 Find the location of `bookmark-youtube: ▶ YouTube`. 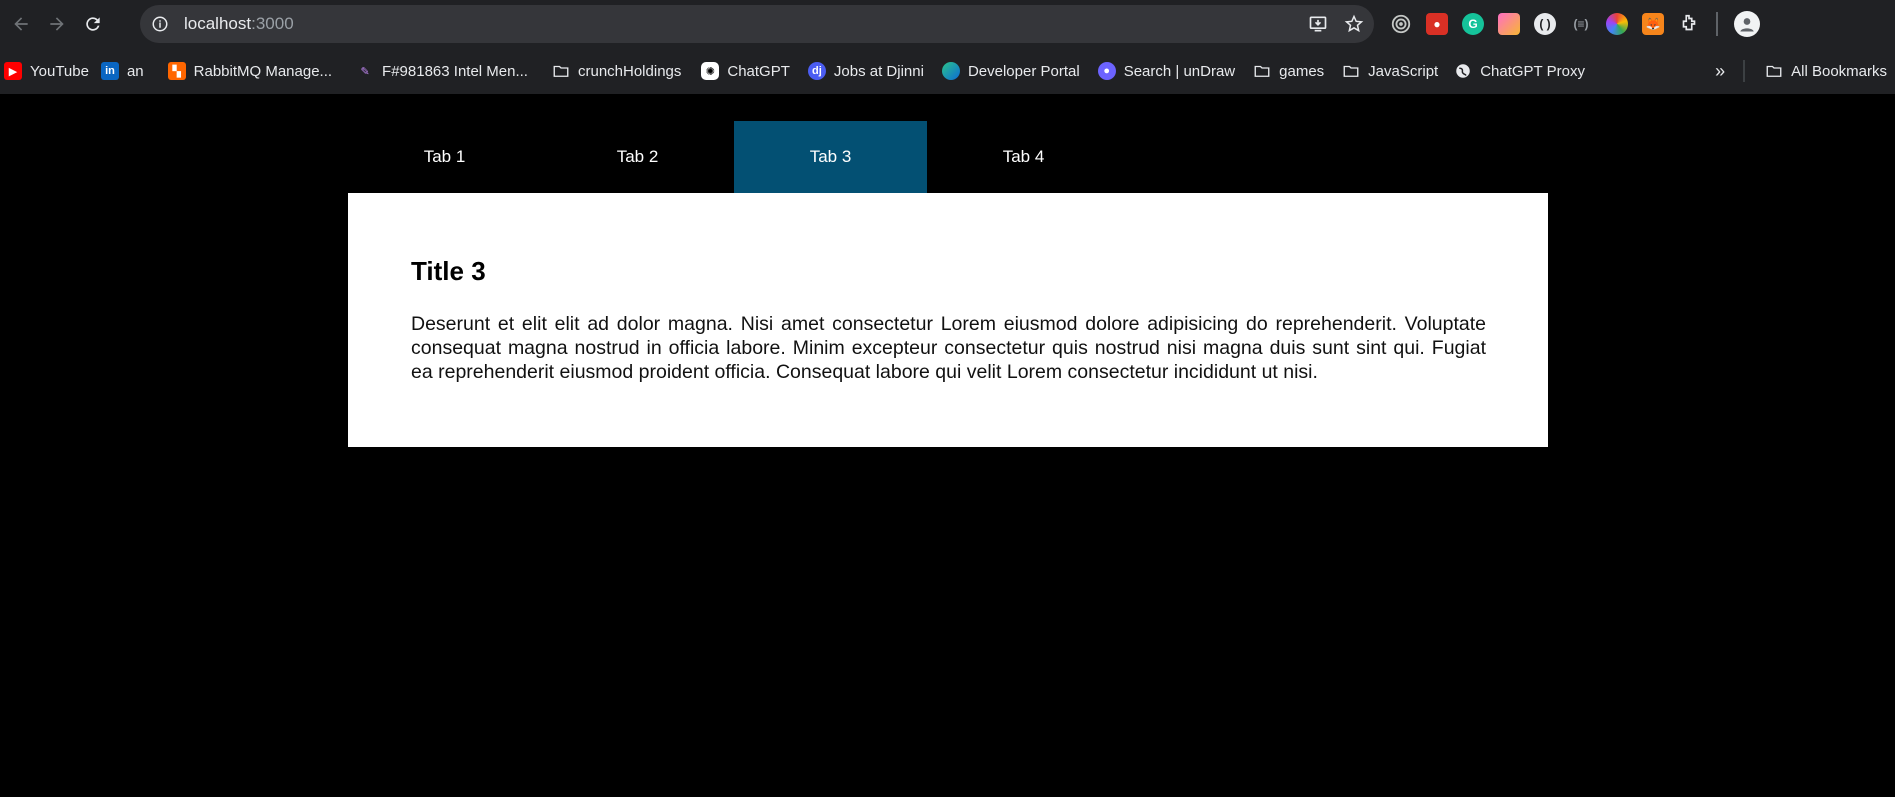

bookmark-youtube: ▶ YouTube is located at coordinates (48, 71).